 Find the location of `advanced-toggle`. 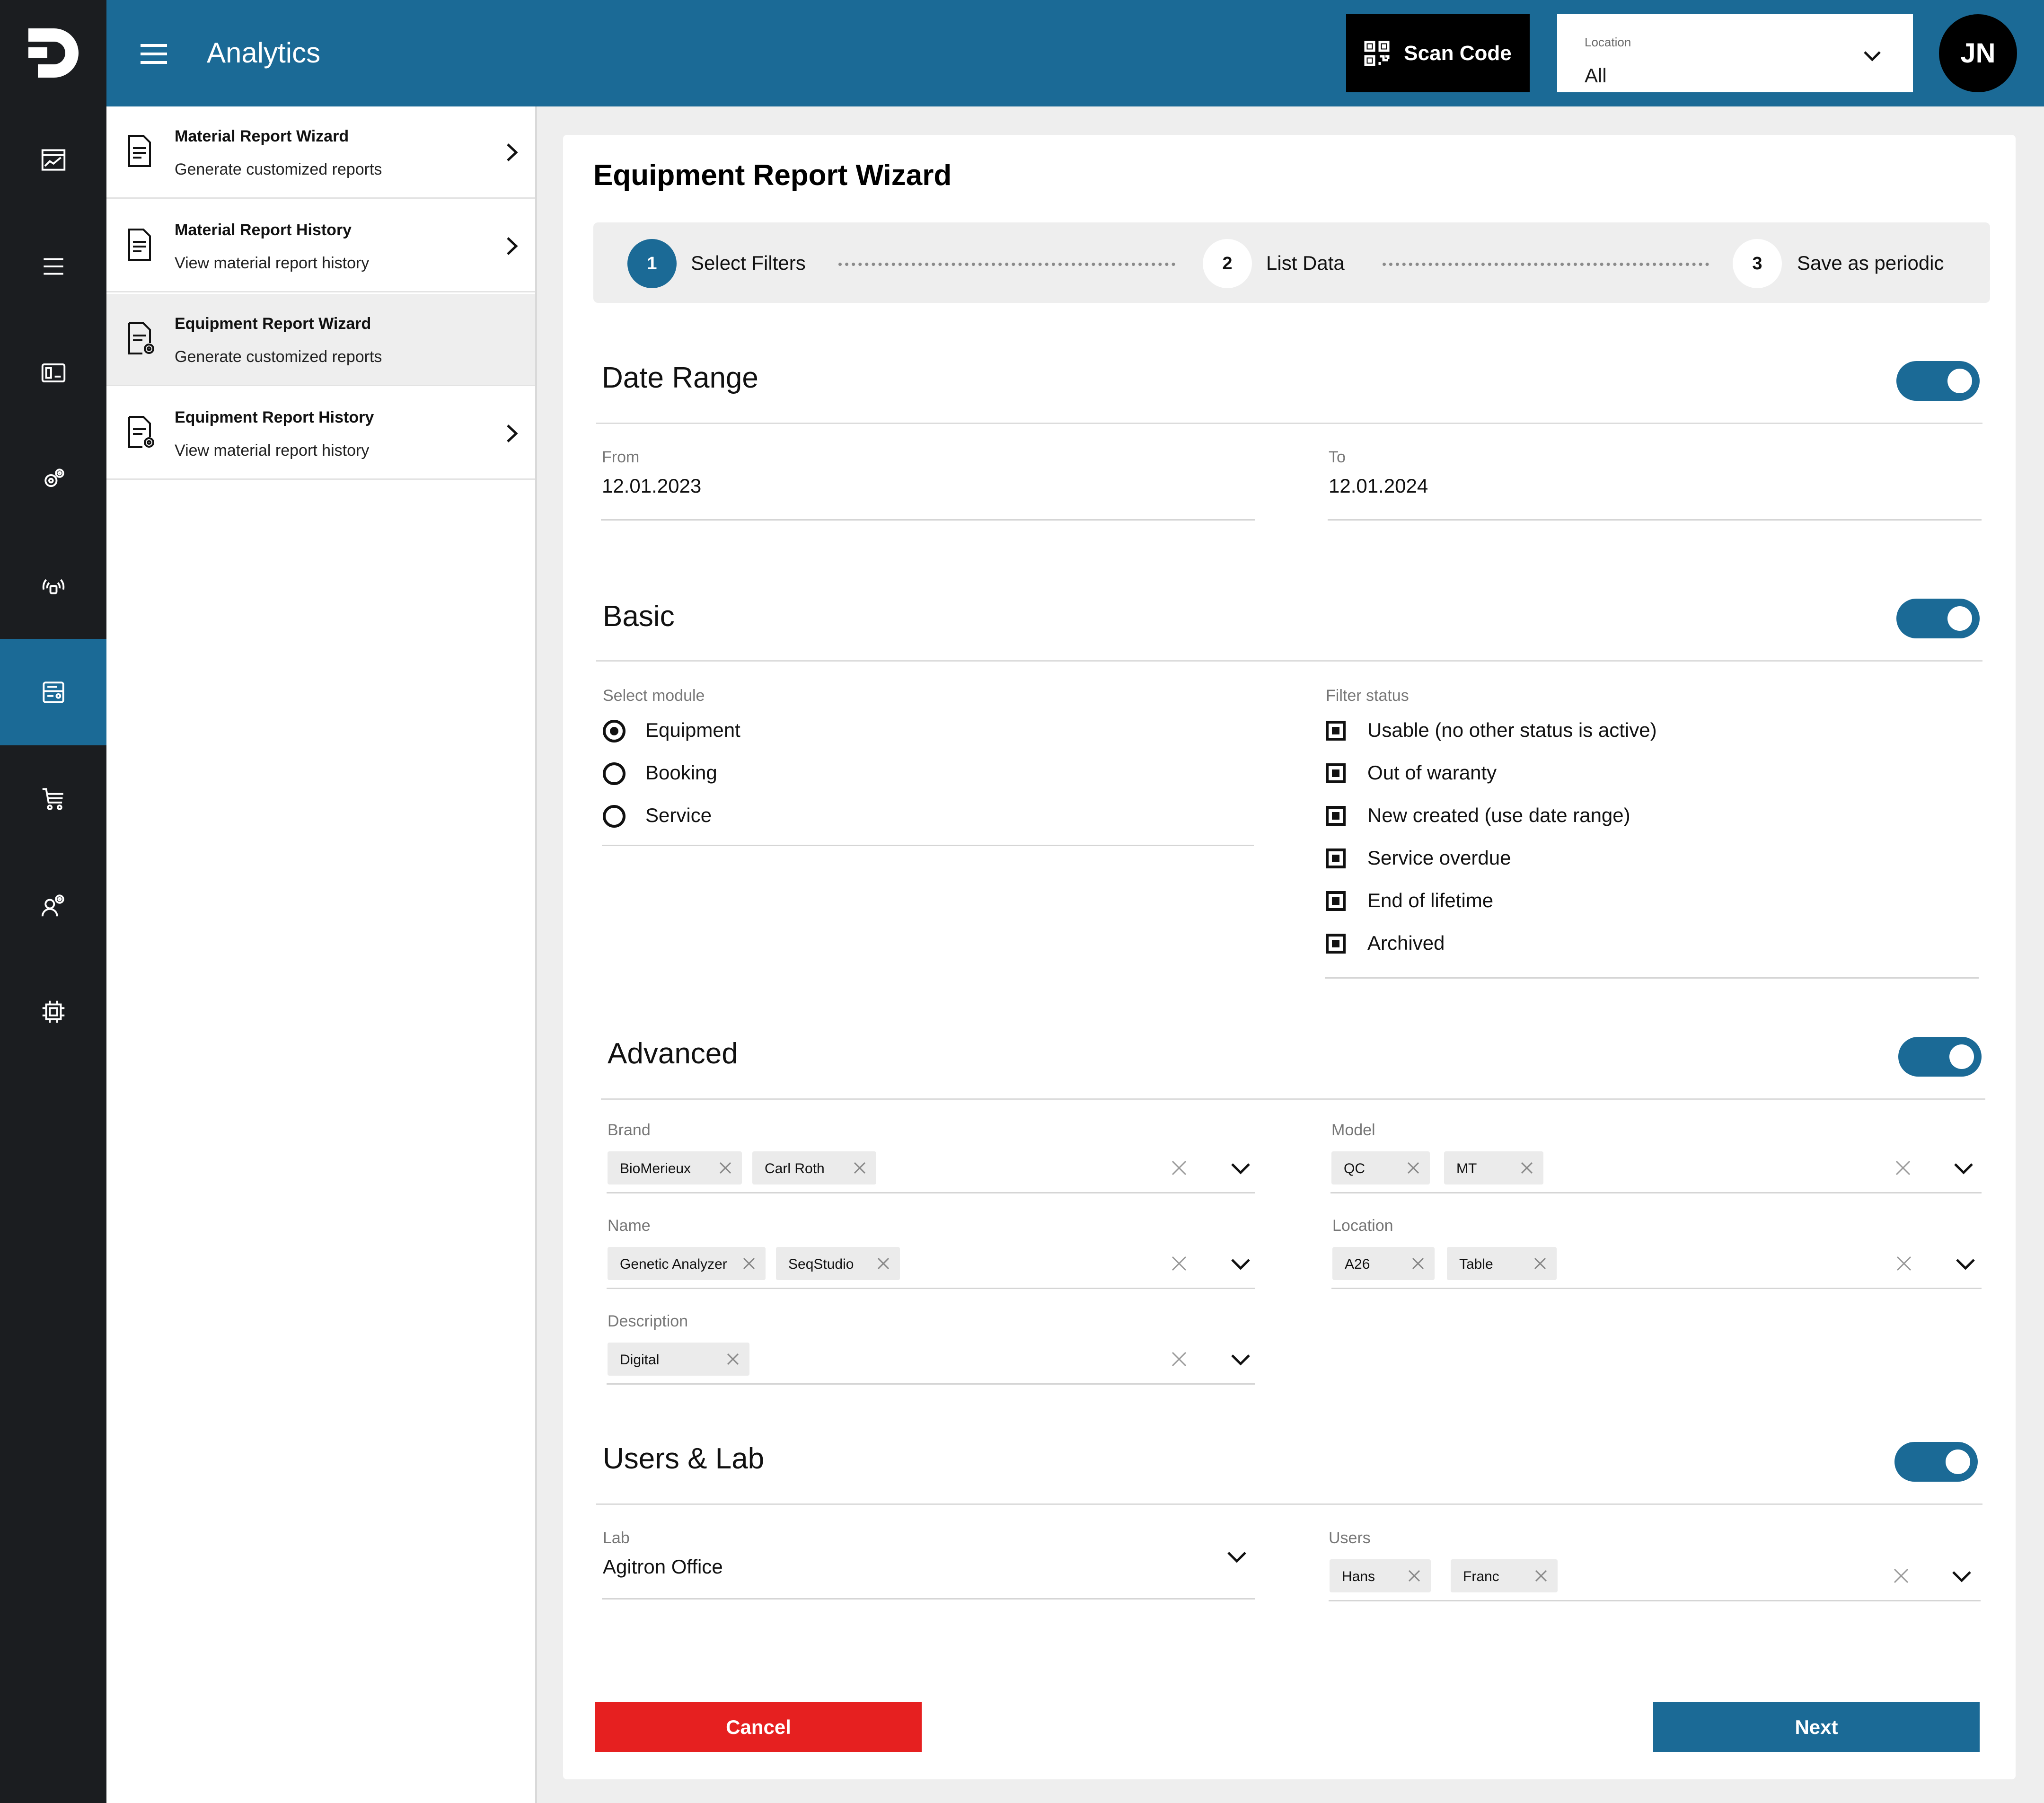

advanced-toggle is located at coordinates (1940, 1057).